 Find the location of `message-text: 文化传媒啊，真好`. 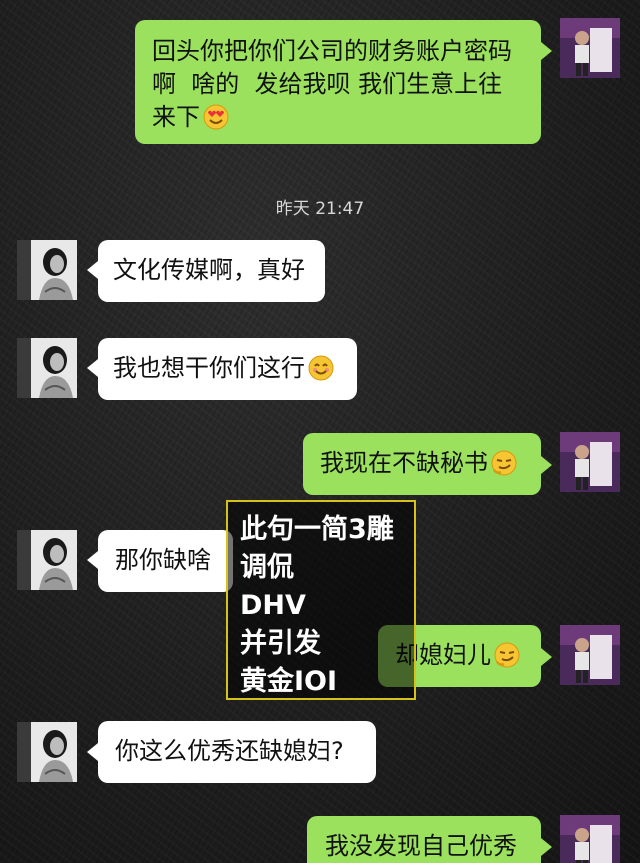

message-text: 文化传媒啊，真好 is located at coordinates (209, 270).